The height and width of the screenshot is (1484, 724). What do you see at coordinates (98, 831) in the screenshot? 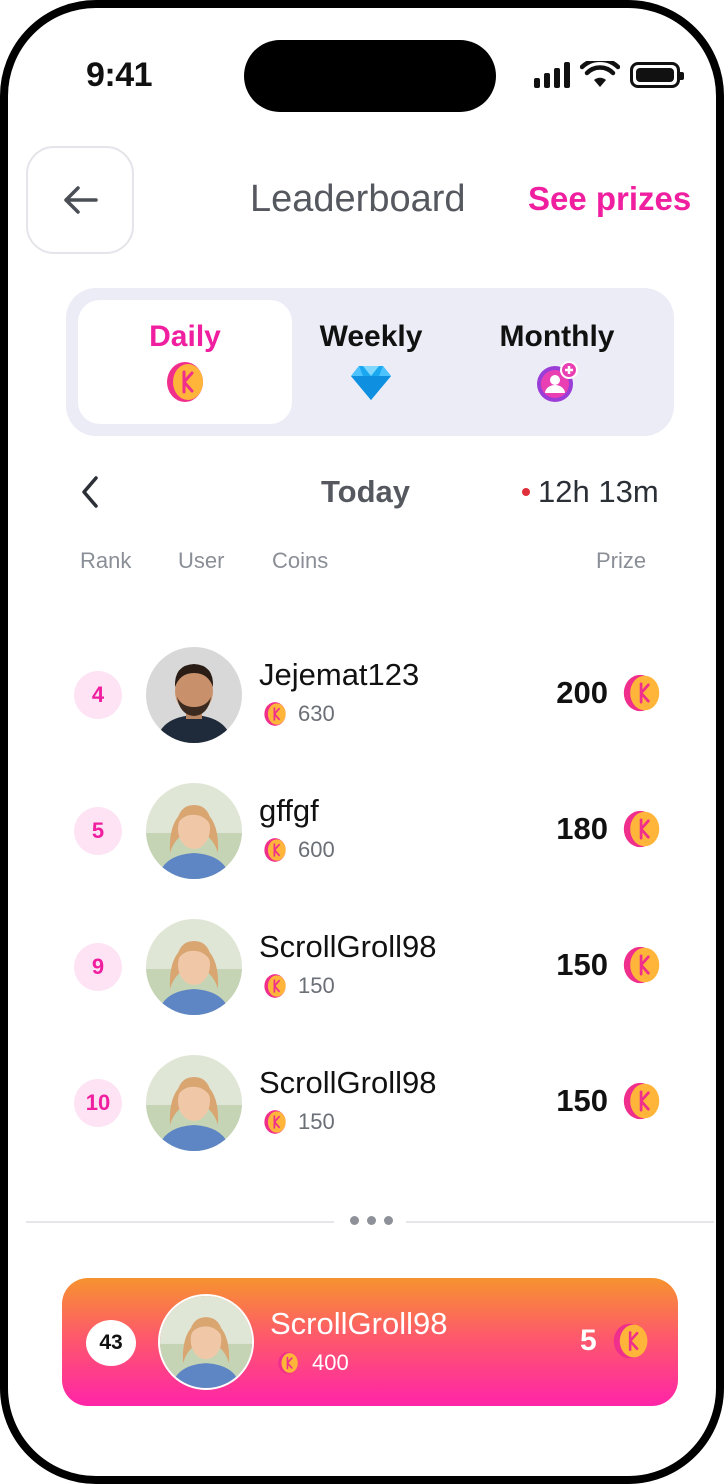
I see `rank-badge: 5` at bounding box center [98, 831].